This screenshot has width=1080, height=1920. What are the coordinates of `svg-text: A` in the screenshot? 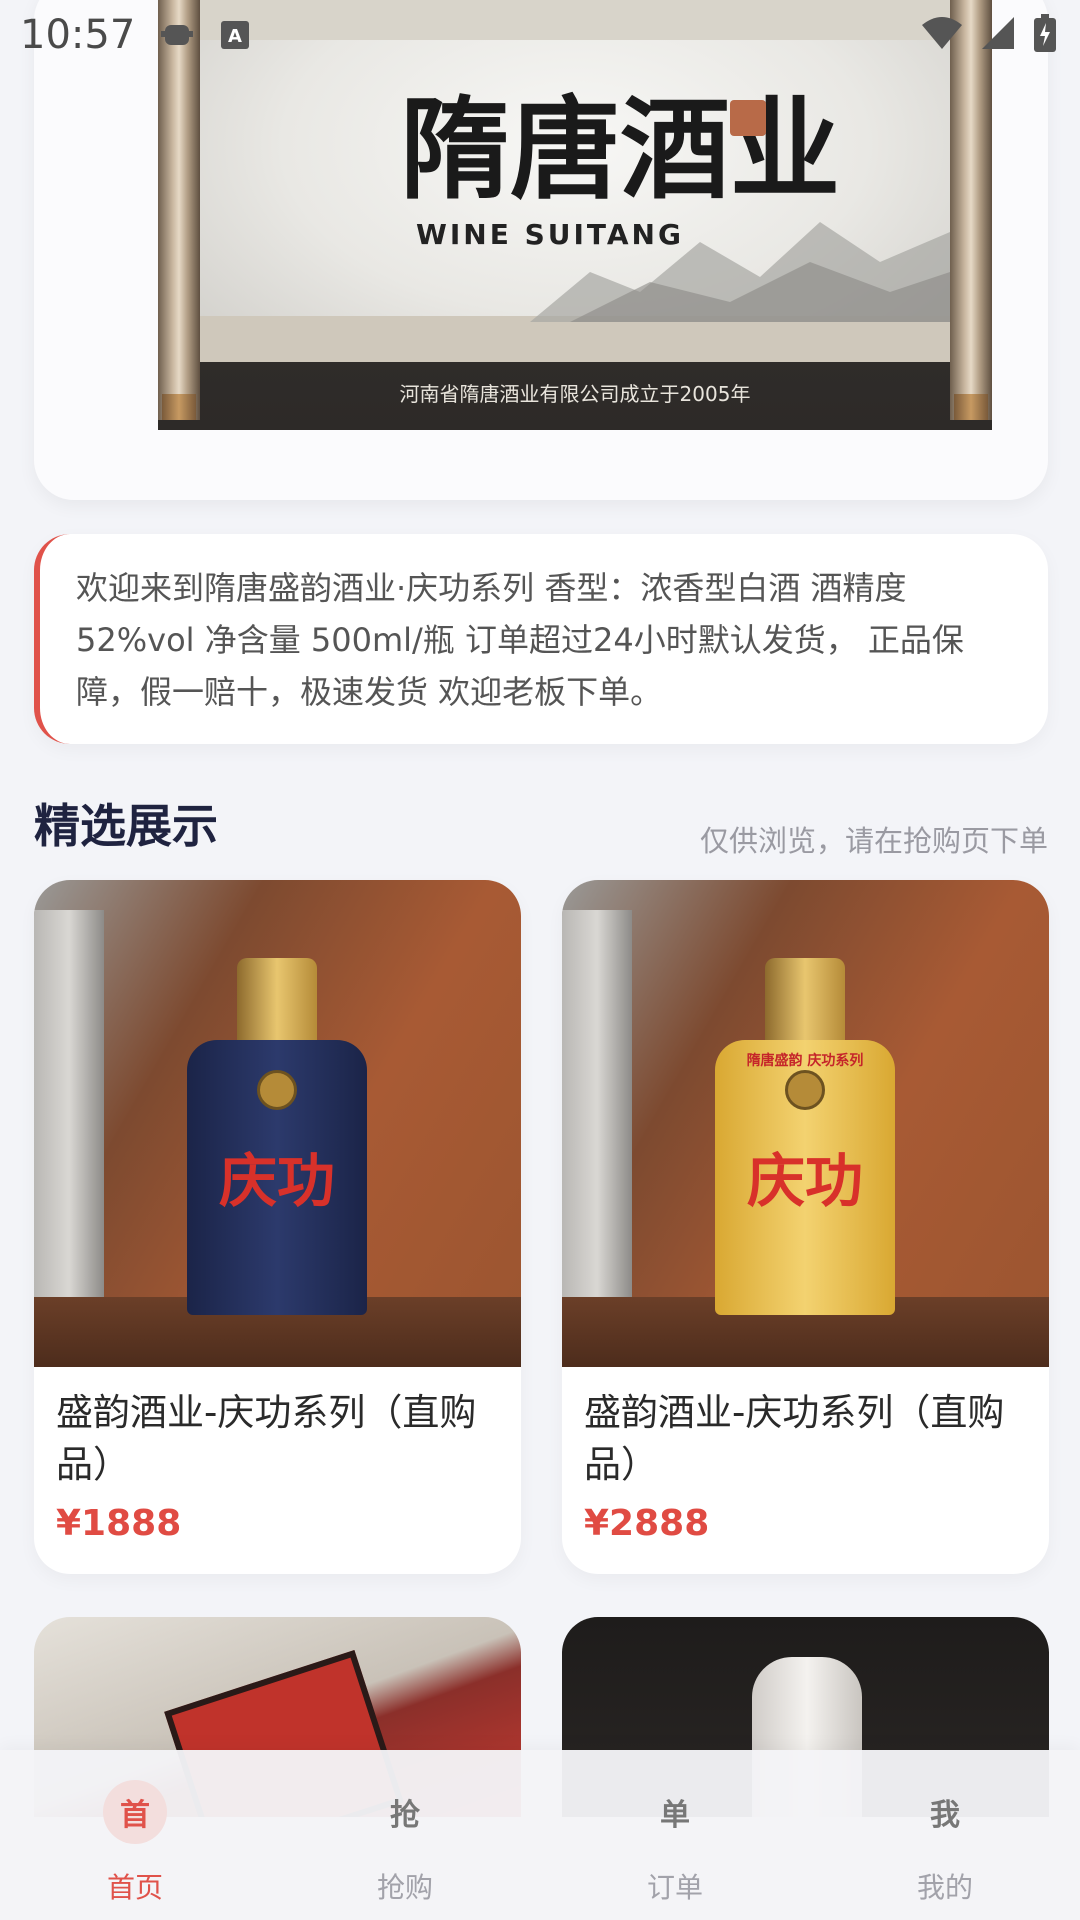 It's located at (235, 36).